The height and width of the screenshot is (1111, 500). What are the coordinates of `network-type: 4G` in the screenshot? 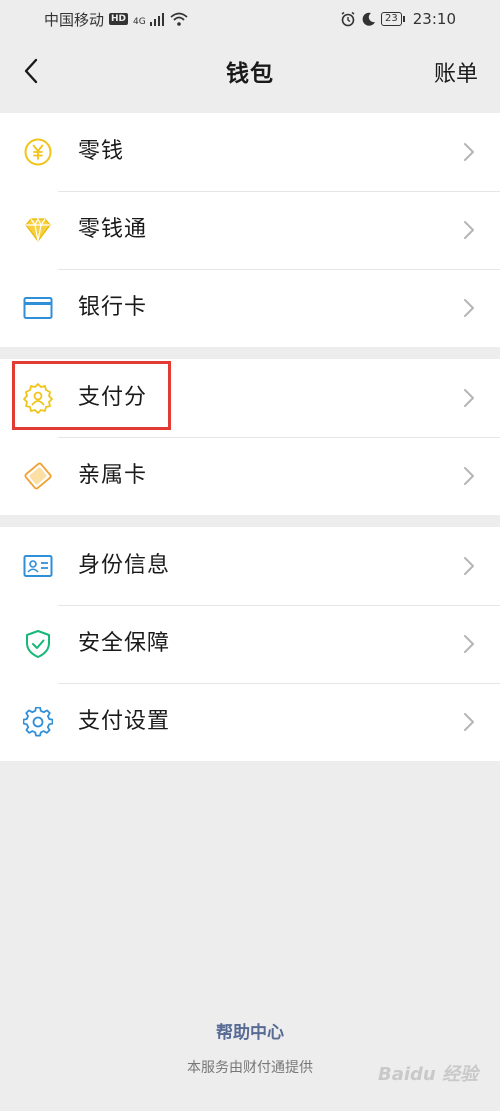 It's located at (139, 21).